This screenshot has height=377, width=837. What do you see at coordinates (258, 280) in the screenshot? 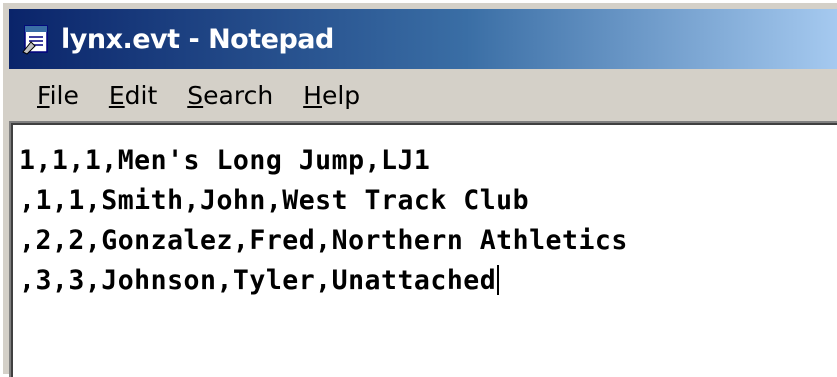
I see `text-line-4-content: ,3,3,Johnson,Tyler,Unattached` at bounding box center [258, 280].